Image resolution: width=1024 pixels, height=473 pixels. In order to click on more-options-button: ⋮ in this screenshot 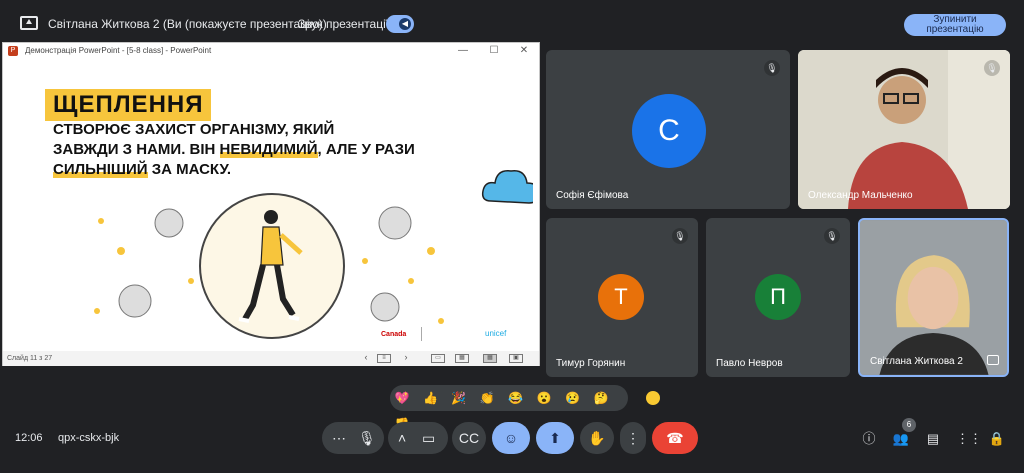, I will do `click(633, 438)`.